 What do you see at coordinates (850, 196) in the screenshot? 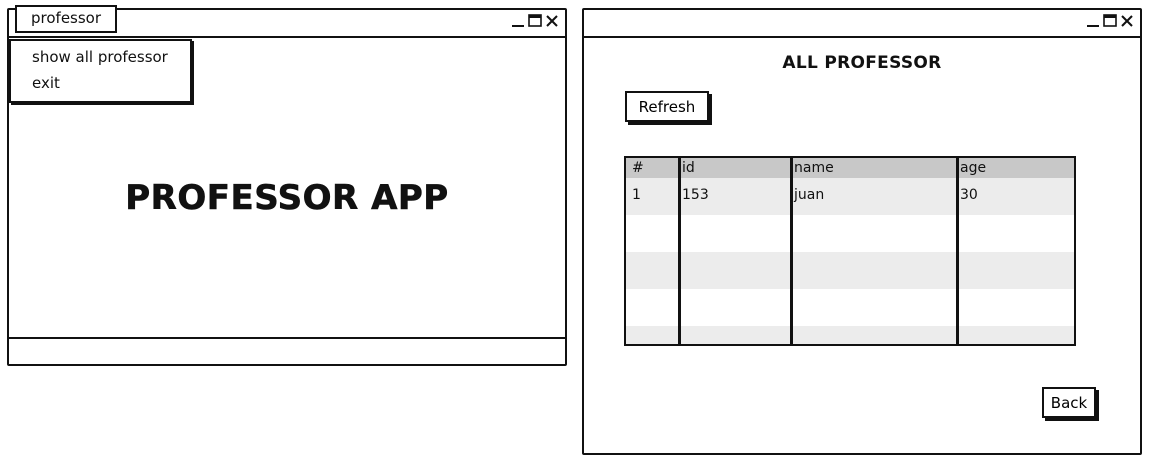
I see `table-row: 1 153 juan 30` at bounding box center [850, 196].